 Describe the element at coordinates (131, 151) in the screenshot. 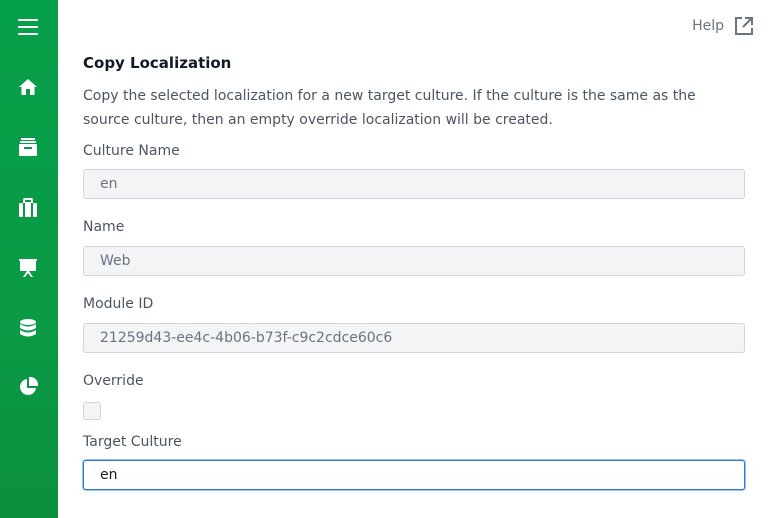

I see `culture-name-label: Culture Name` at that location.